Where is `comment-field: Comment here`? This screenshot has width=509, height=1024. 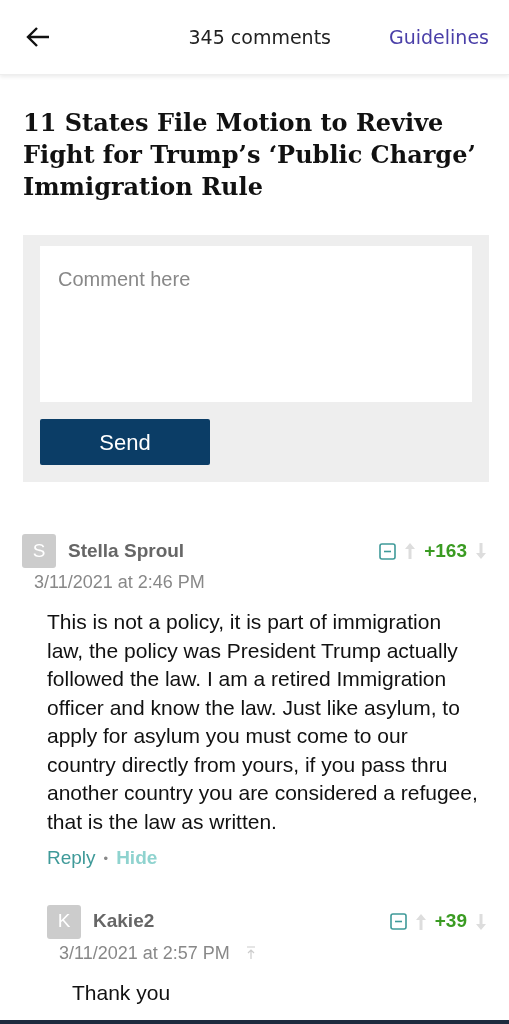
comment-field: Comment here is located at coordinates (256, 324).